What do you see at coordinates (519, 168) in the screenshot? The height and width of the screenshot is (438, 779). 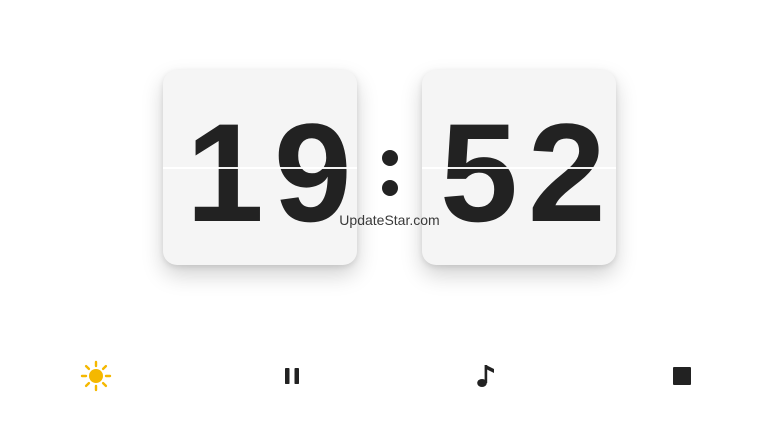 I see `minutes-flip-divider` at bounding box center [519, 168].